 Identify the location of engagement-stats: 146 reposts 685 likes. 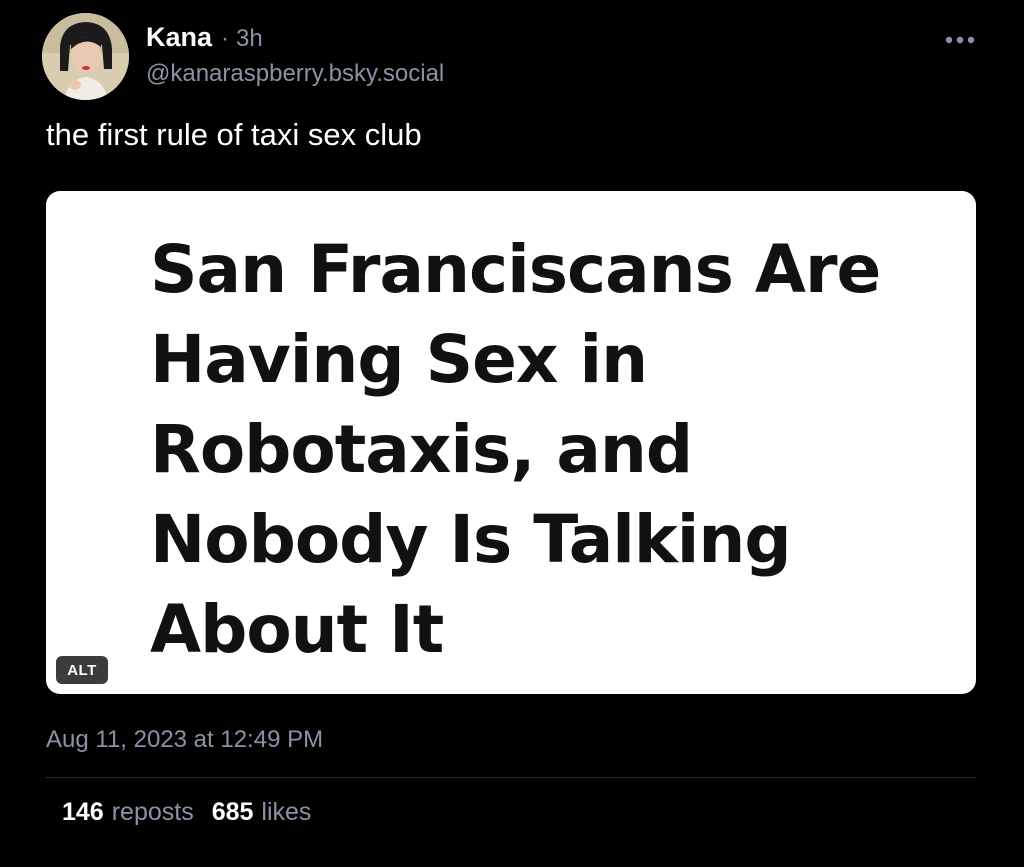
(195, 812).